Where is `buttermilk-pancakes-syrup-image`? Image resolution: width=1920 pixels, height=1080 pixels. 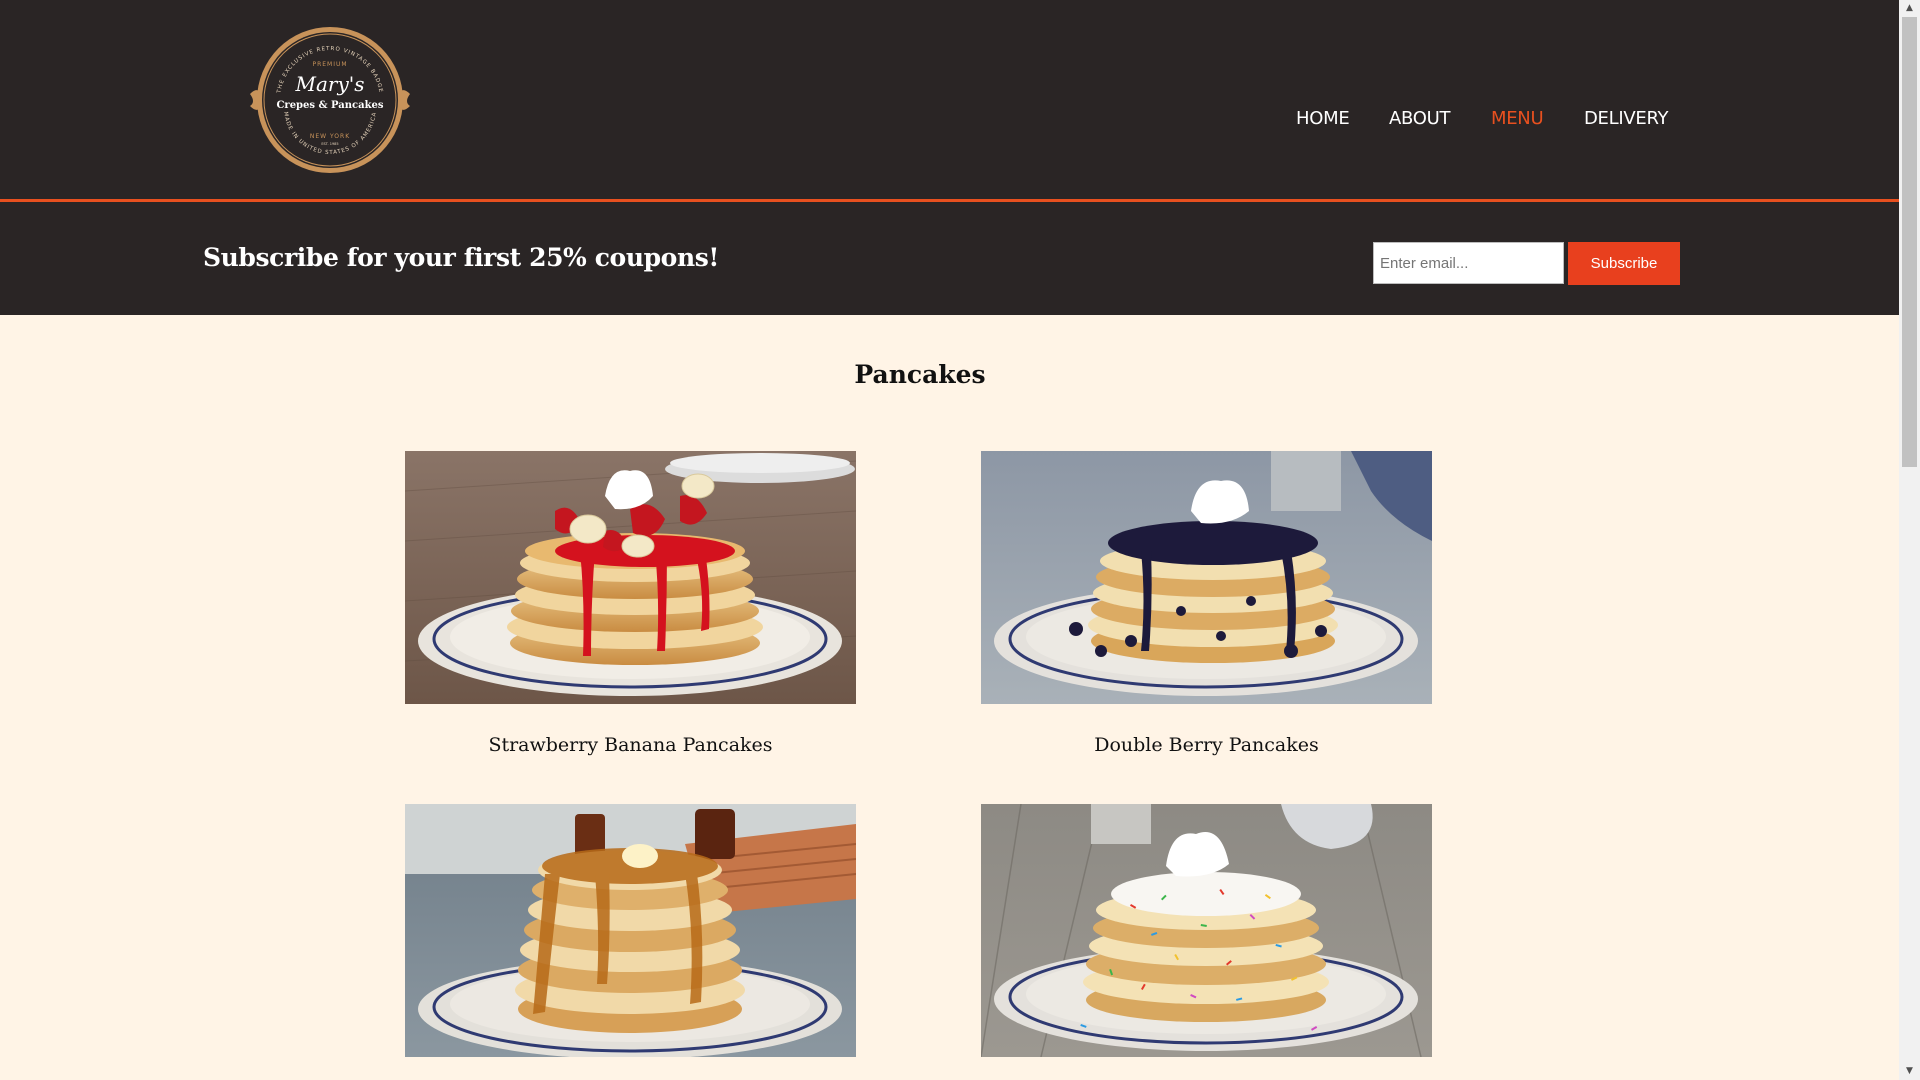 buttermilk-pancakes-syrup-image is located at coordinates (630, 930).